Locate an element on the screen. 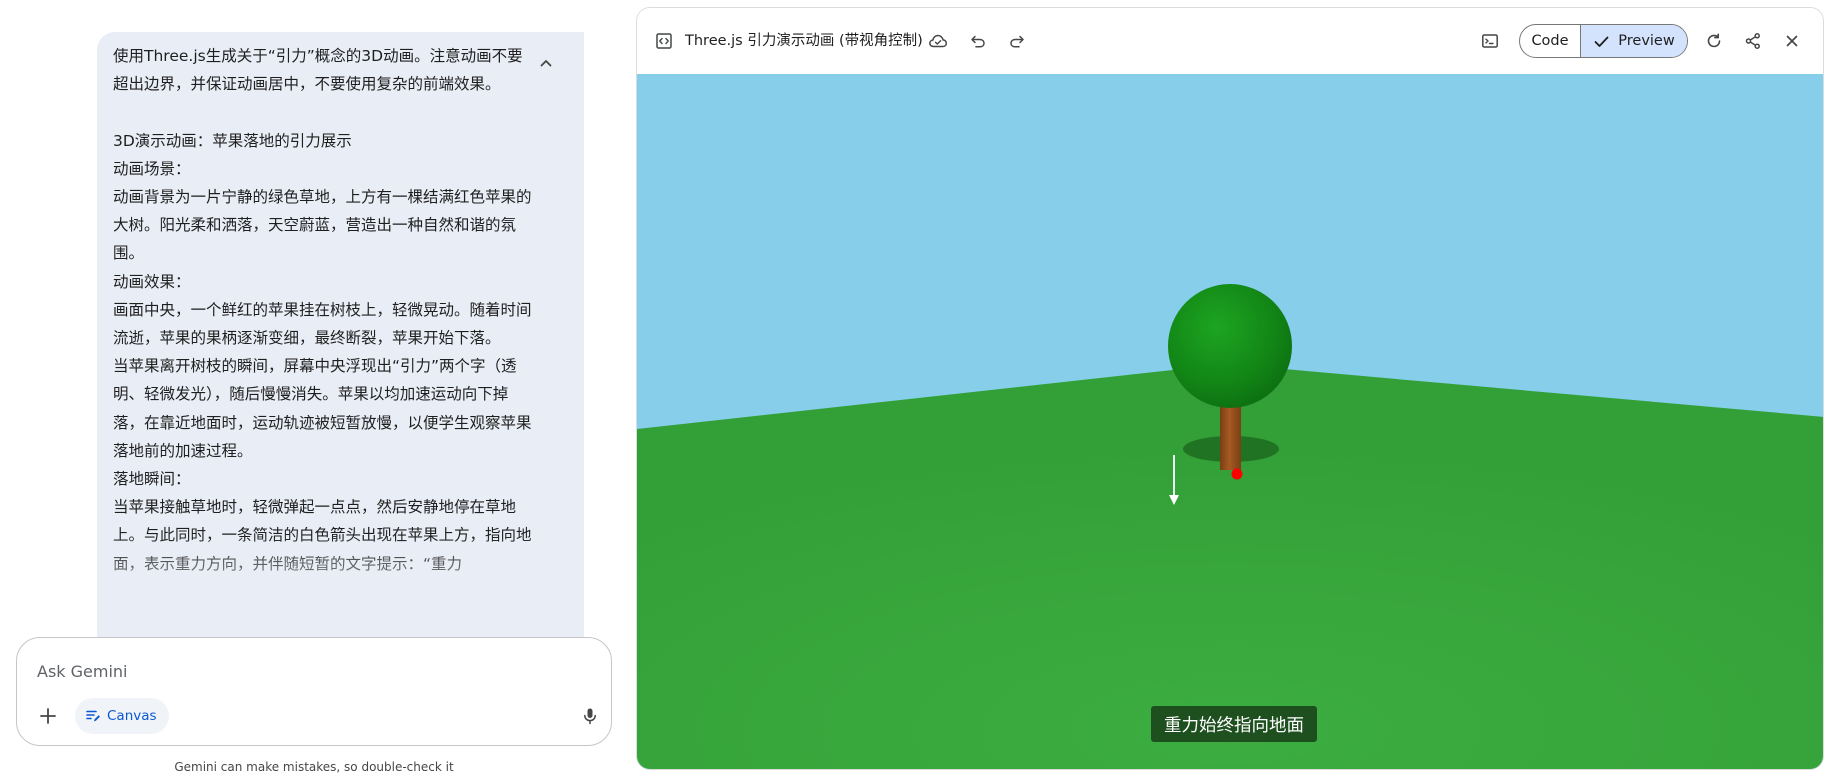 This screenshot has height=782, width=1830. share-icon is located at coordinates (1752, 41).